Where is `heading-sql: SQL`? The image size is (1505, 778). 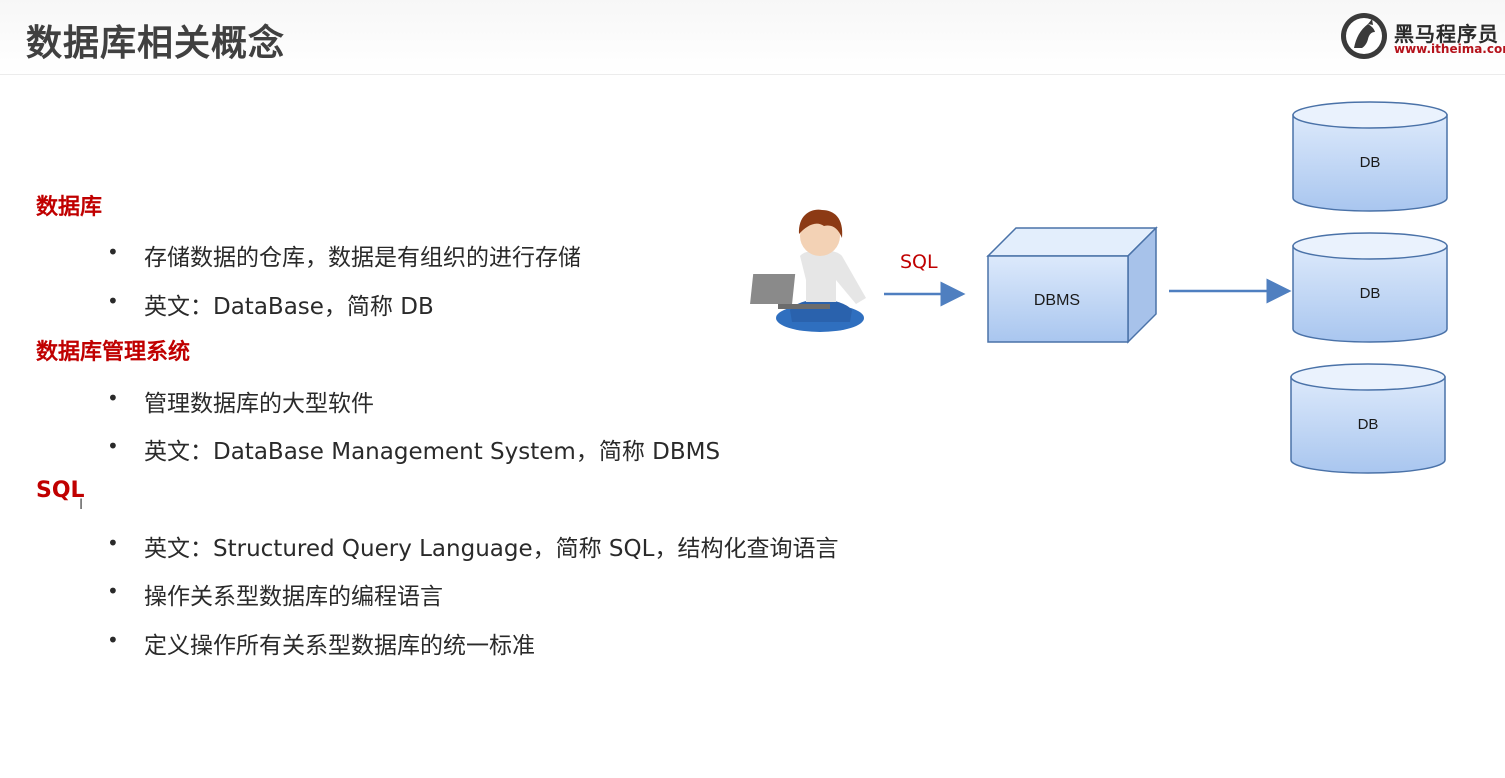 heading-sql: SQL is located at coordinates (60, 490).